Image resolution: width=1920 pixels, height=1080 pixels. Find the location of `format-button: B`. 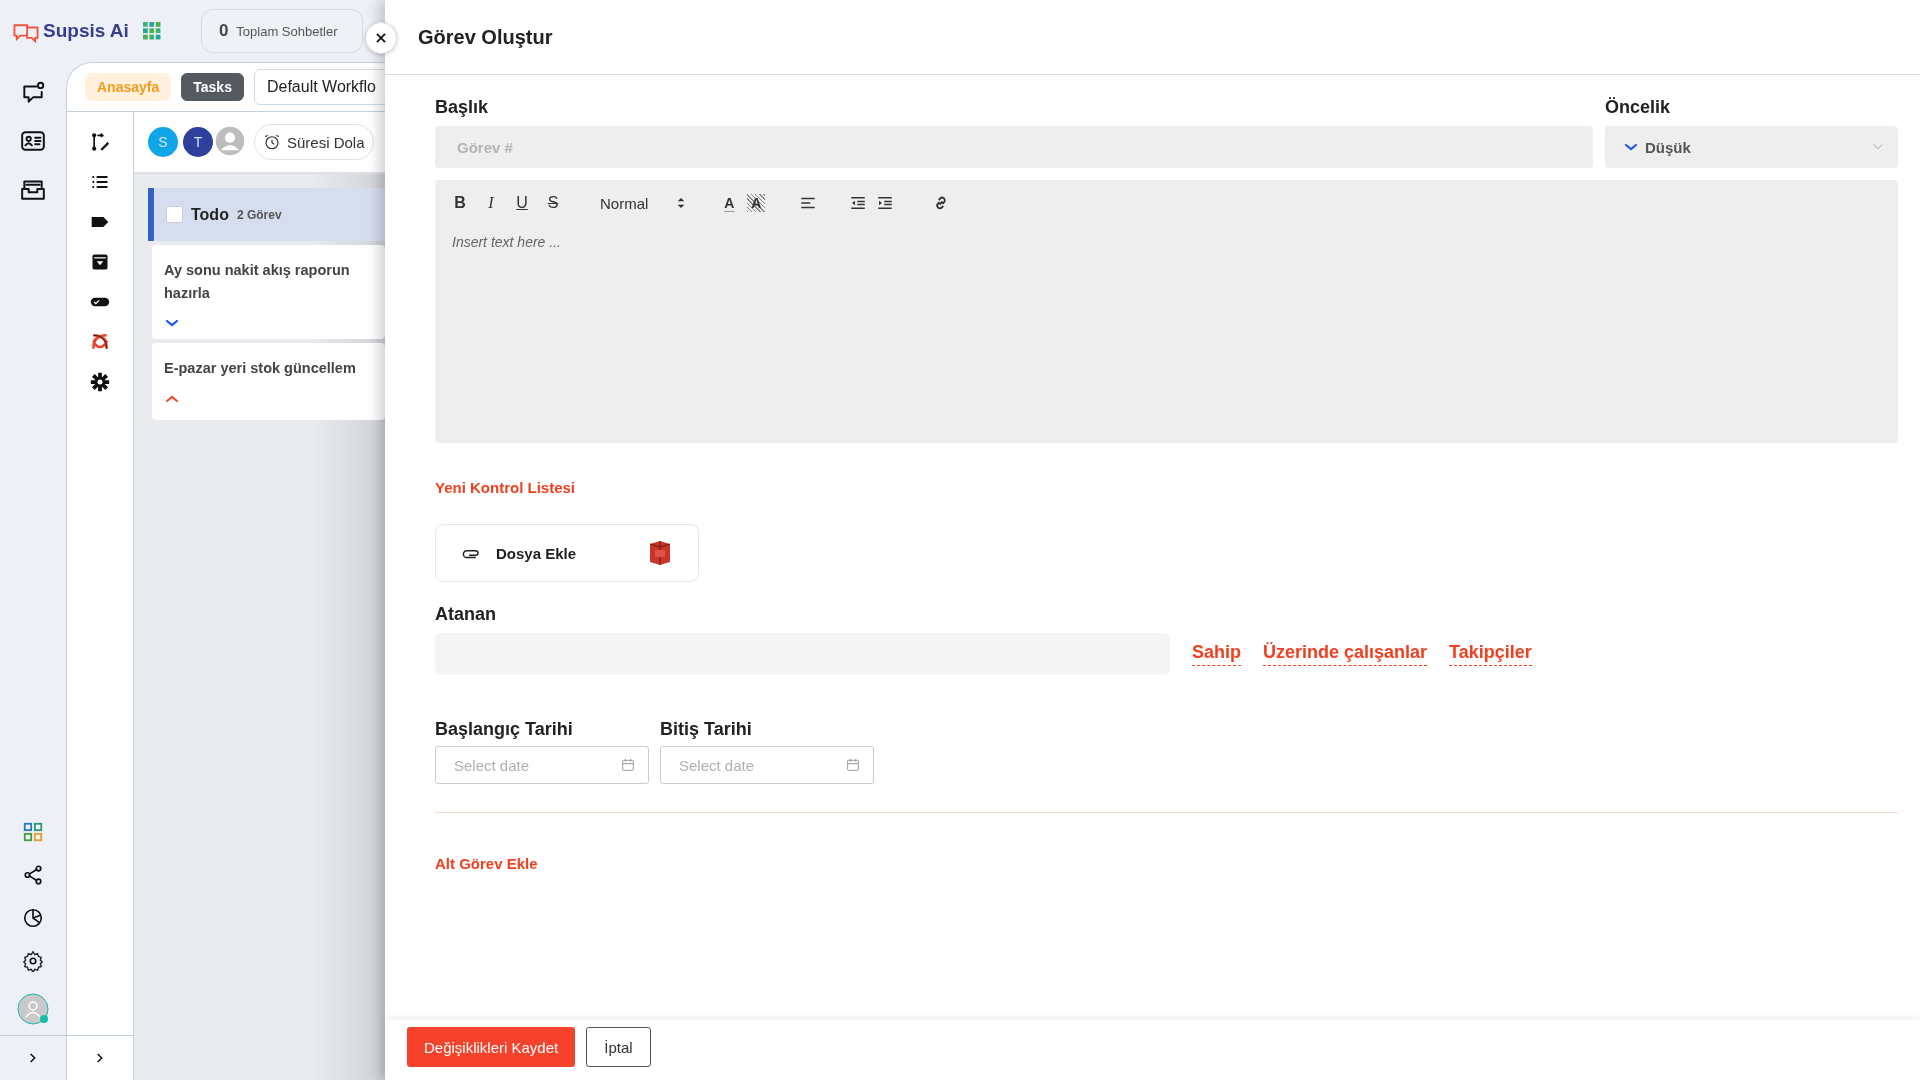

format-button: B is located at coordinates (460, 203).